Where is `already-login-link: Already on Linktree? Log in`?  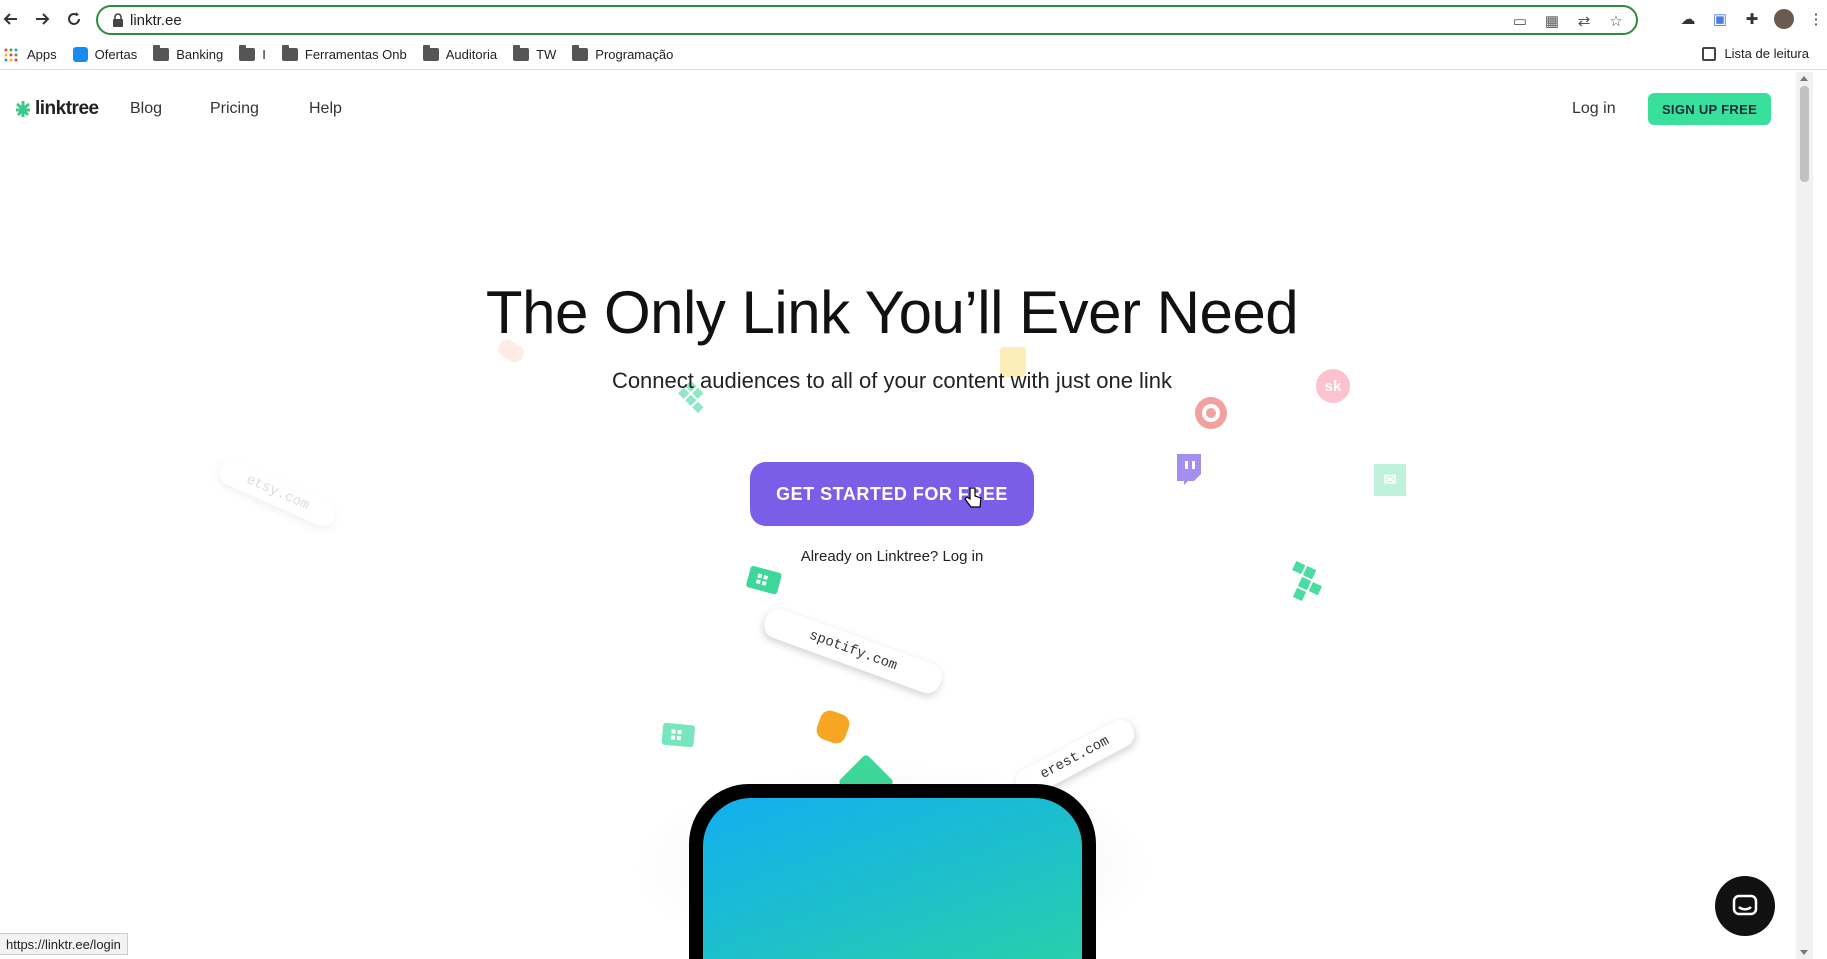 already-login-link: Already on Linktree? Log in is located at coordinates (892, 556).